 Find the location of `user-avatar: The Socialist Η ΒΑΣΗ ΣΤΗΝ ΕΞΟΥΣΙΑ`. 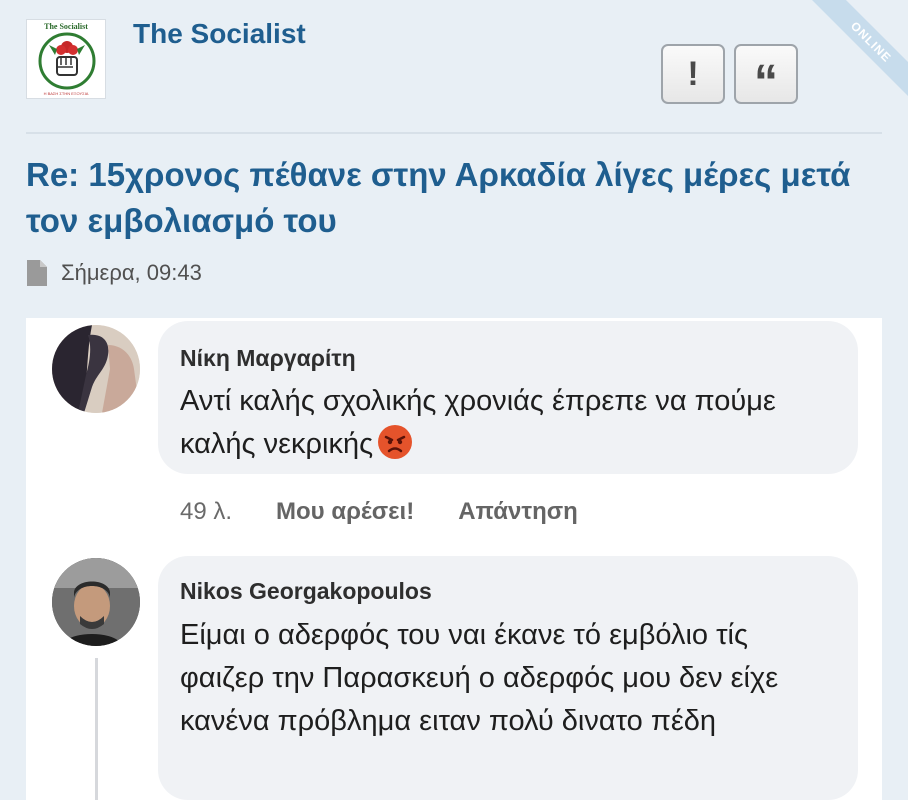

user-avatar: The Socialist Η ΒΑΣΗ ΣΤΗΝ ΕΞΟΥΣΙΑ is located at coordinates (66, 59).